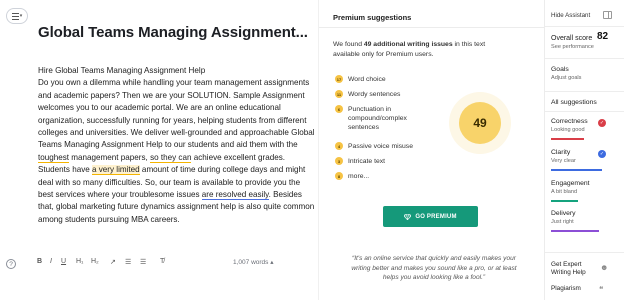 The image size is (624, 300). I want to click on link-button: ↗, so click(113, 262).